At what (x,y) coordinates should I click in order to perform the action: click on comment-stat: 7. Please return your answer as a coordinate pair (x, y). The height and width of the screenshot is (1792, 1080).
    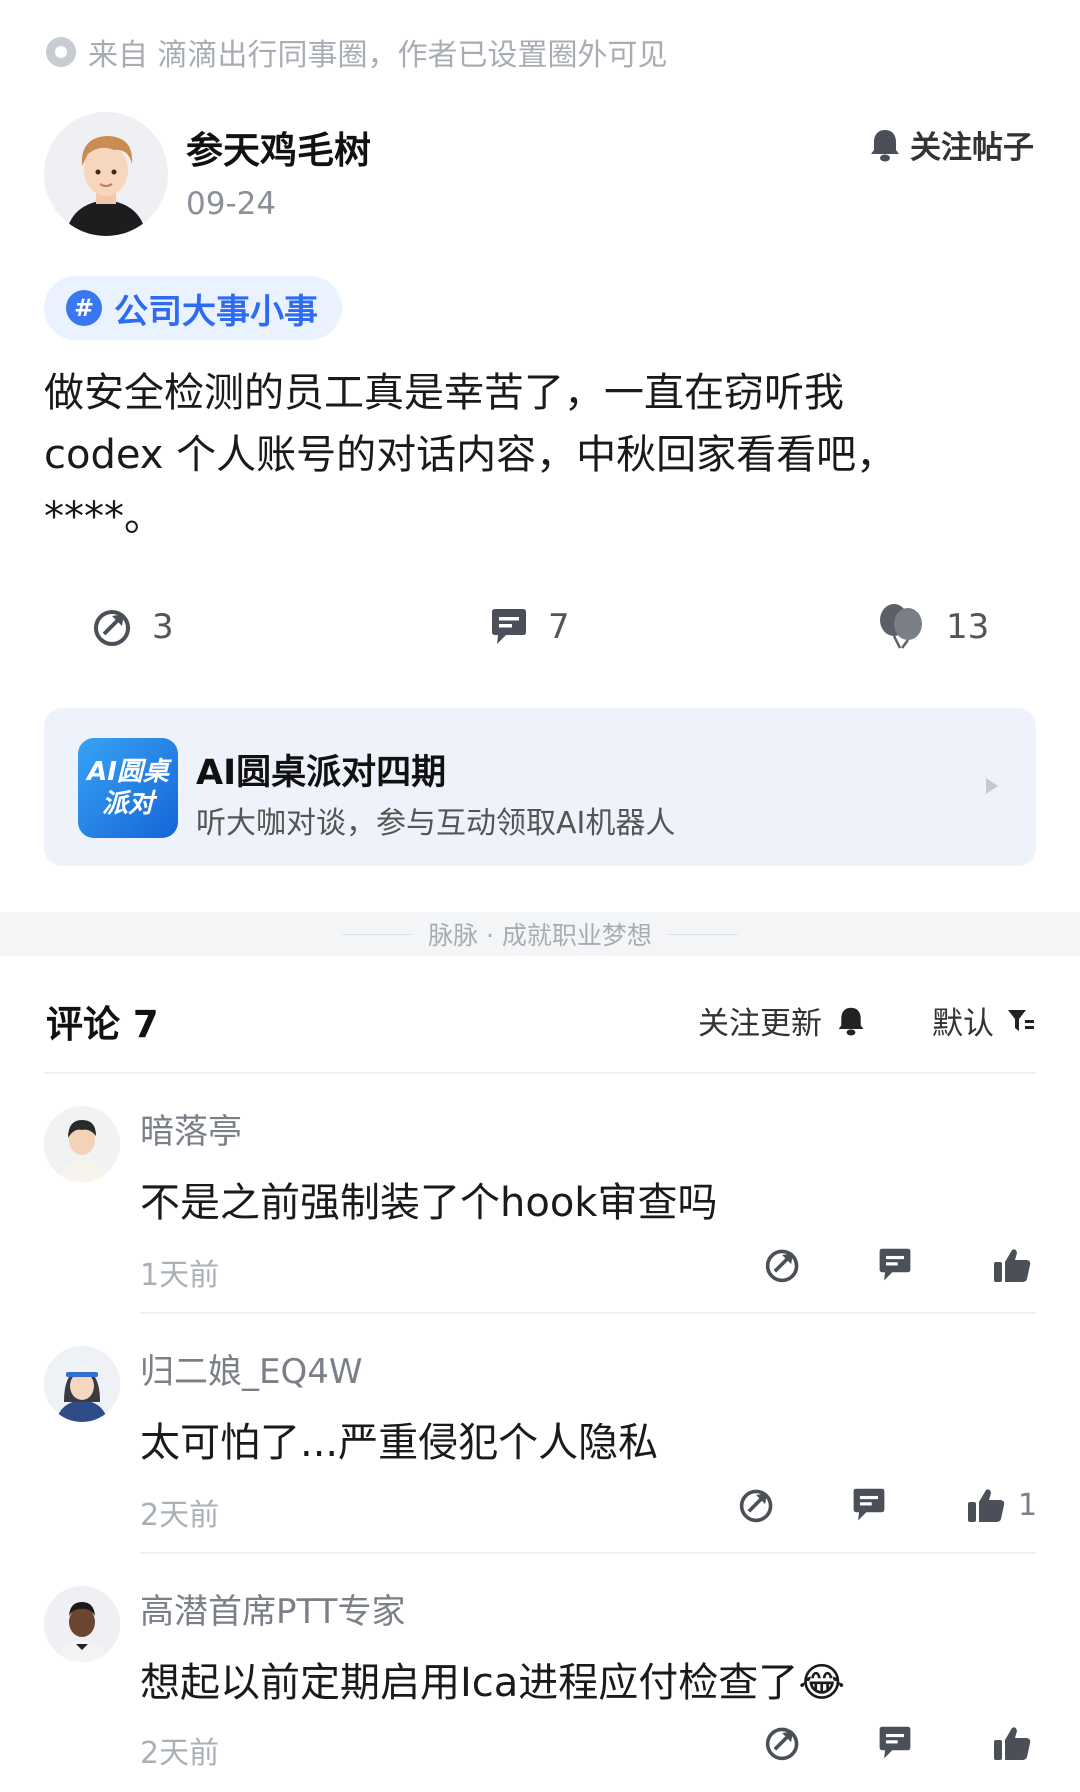
    Looking at the image, I should click on (529, 627).